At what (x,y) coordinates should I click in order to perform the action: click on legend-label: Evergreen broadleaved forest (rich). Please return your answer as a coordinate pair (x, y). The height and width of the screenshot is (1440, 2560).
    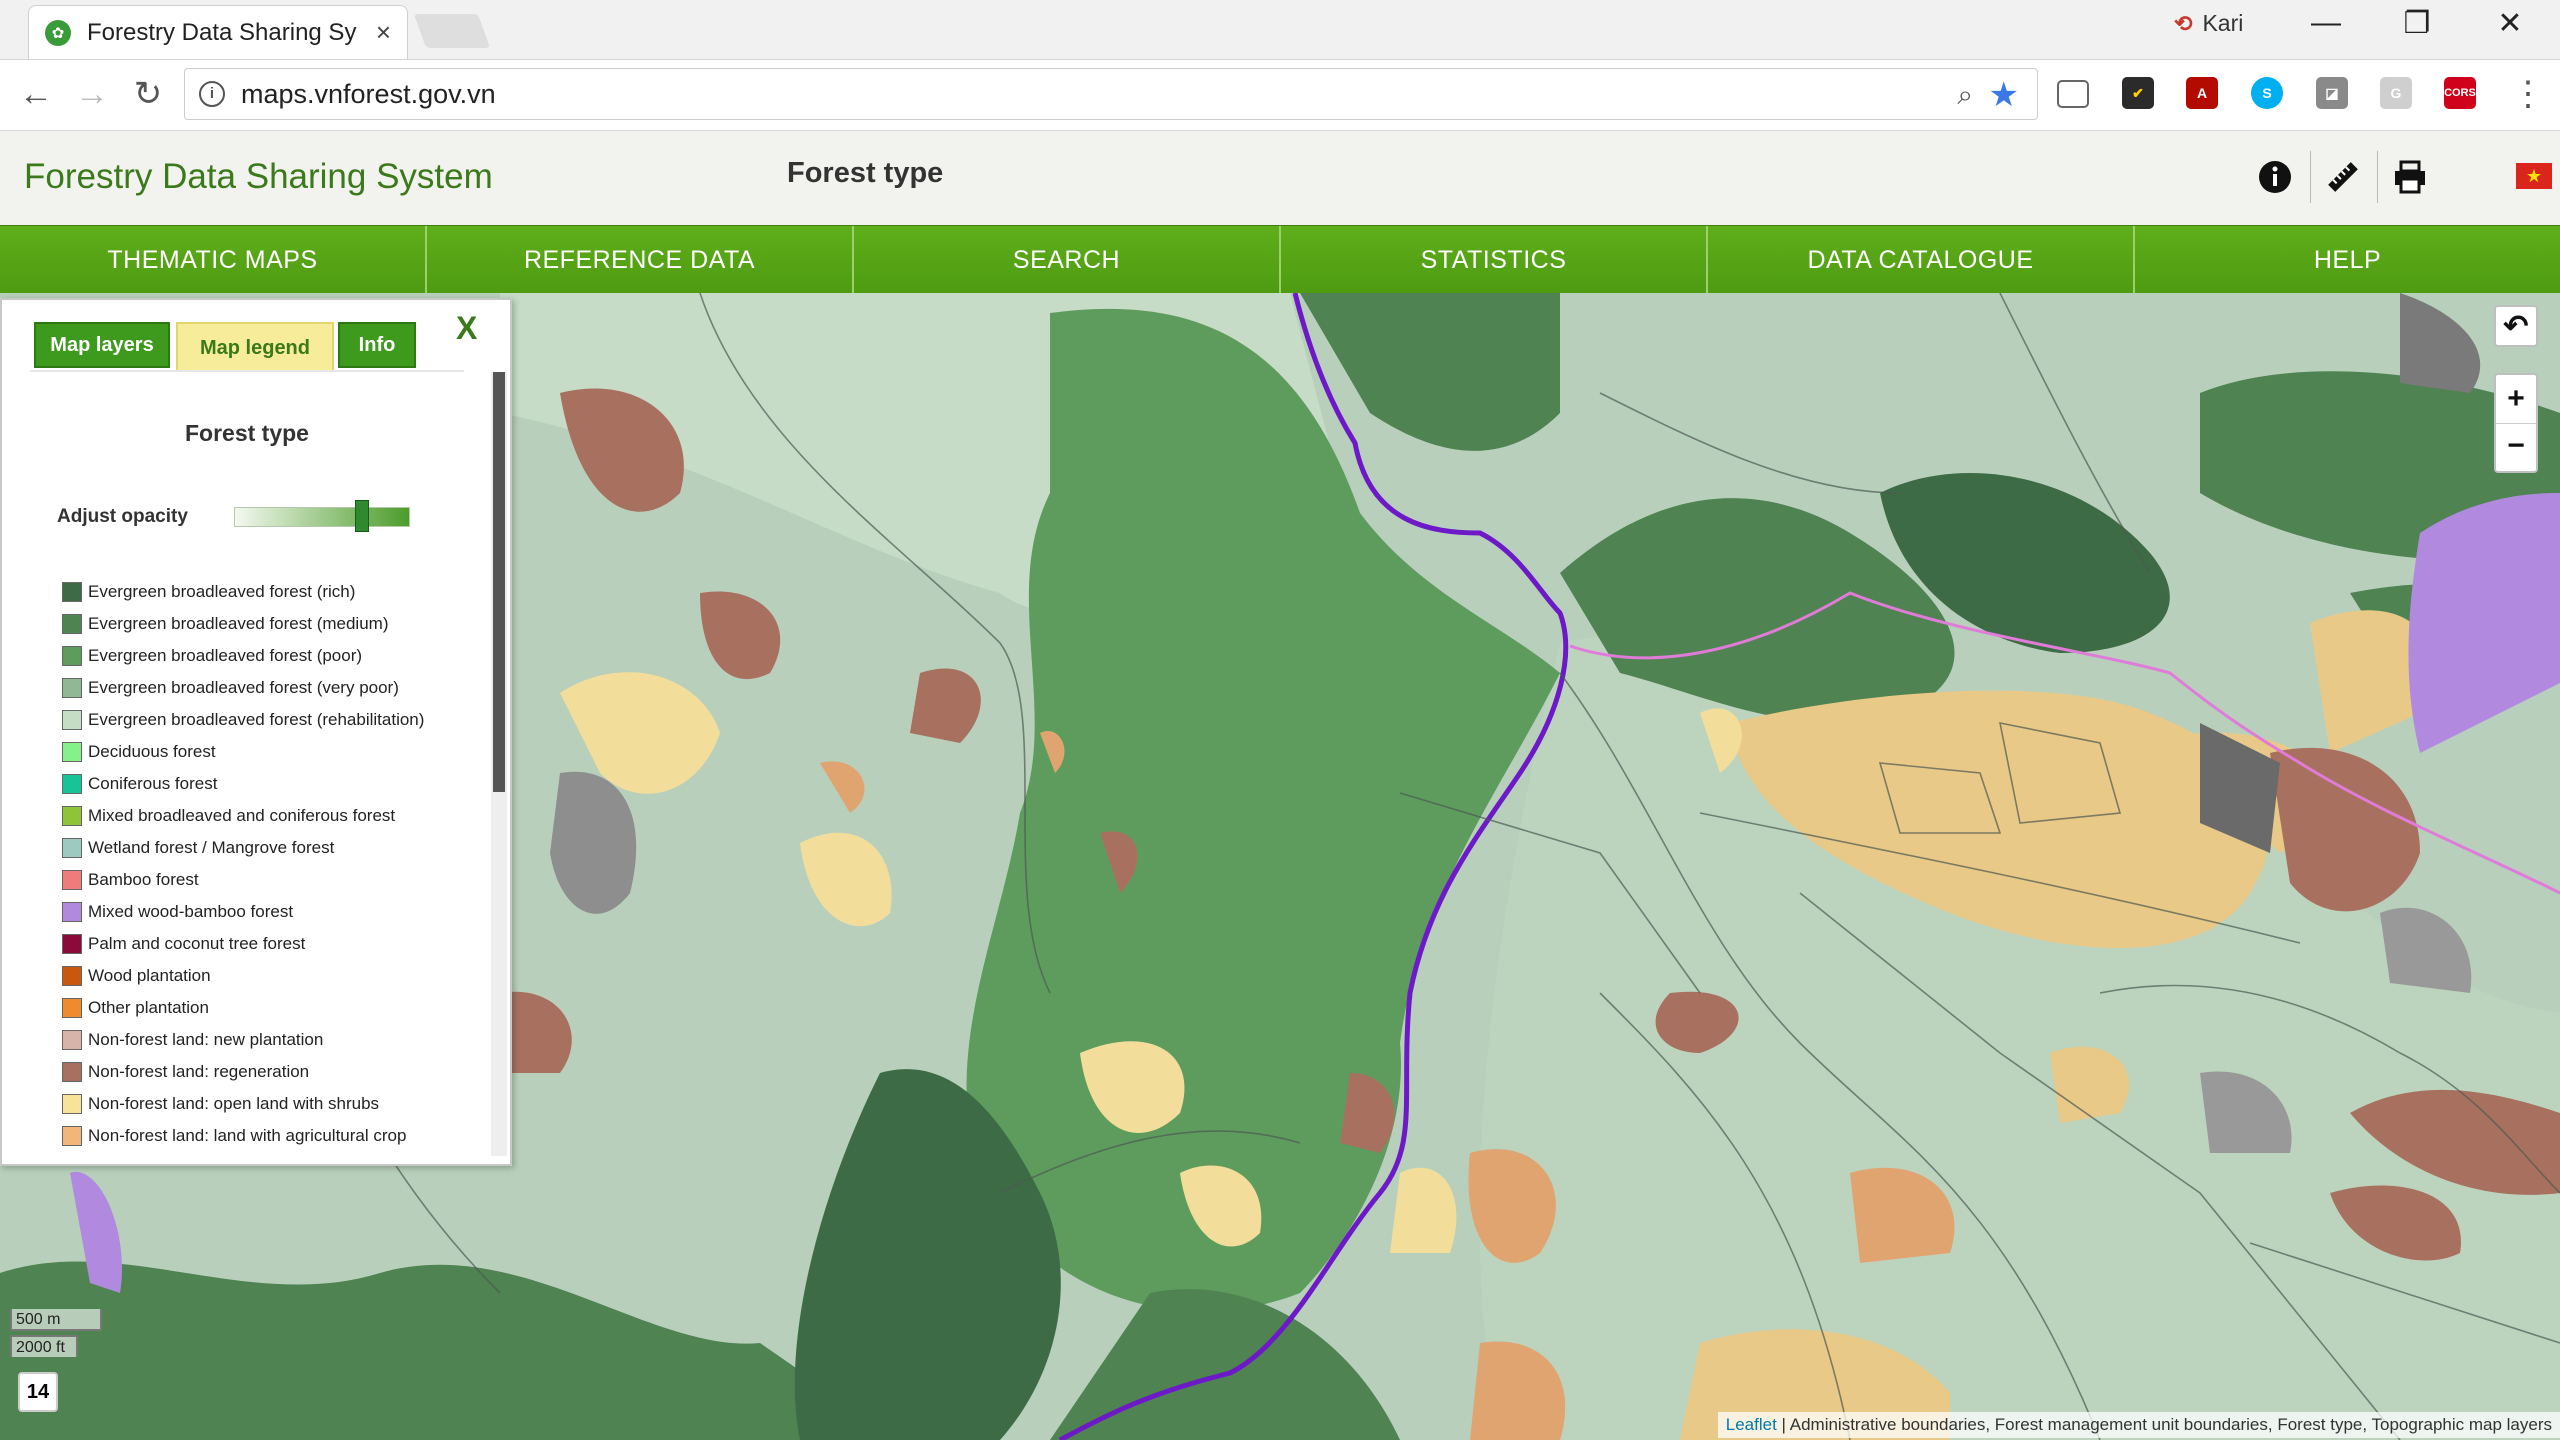
    Looking at the image, I should click on (222, 591).